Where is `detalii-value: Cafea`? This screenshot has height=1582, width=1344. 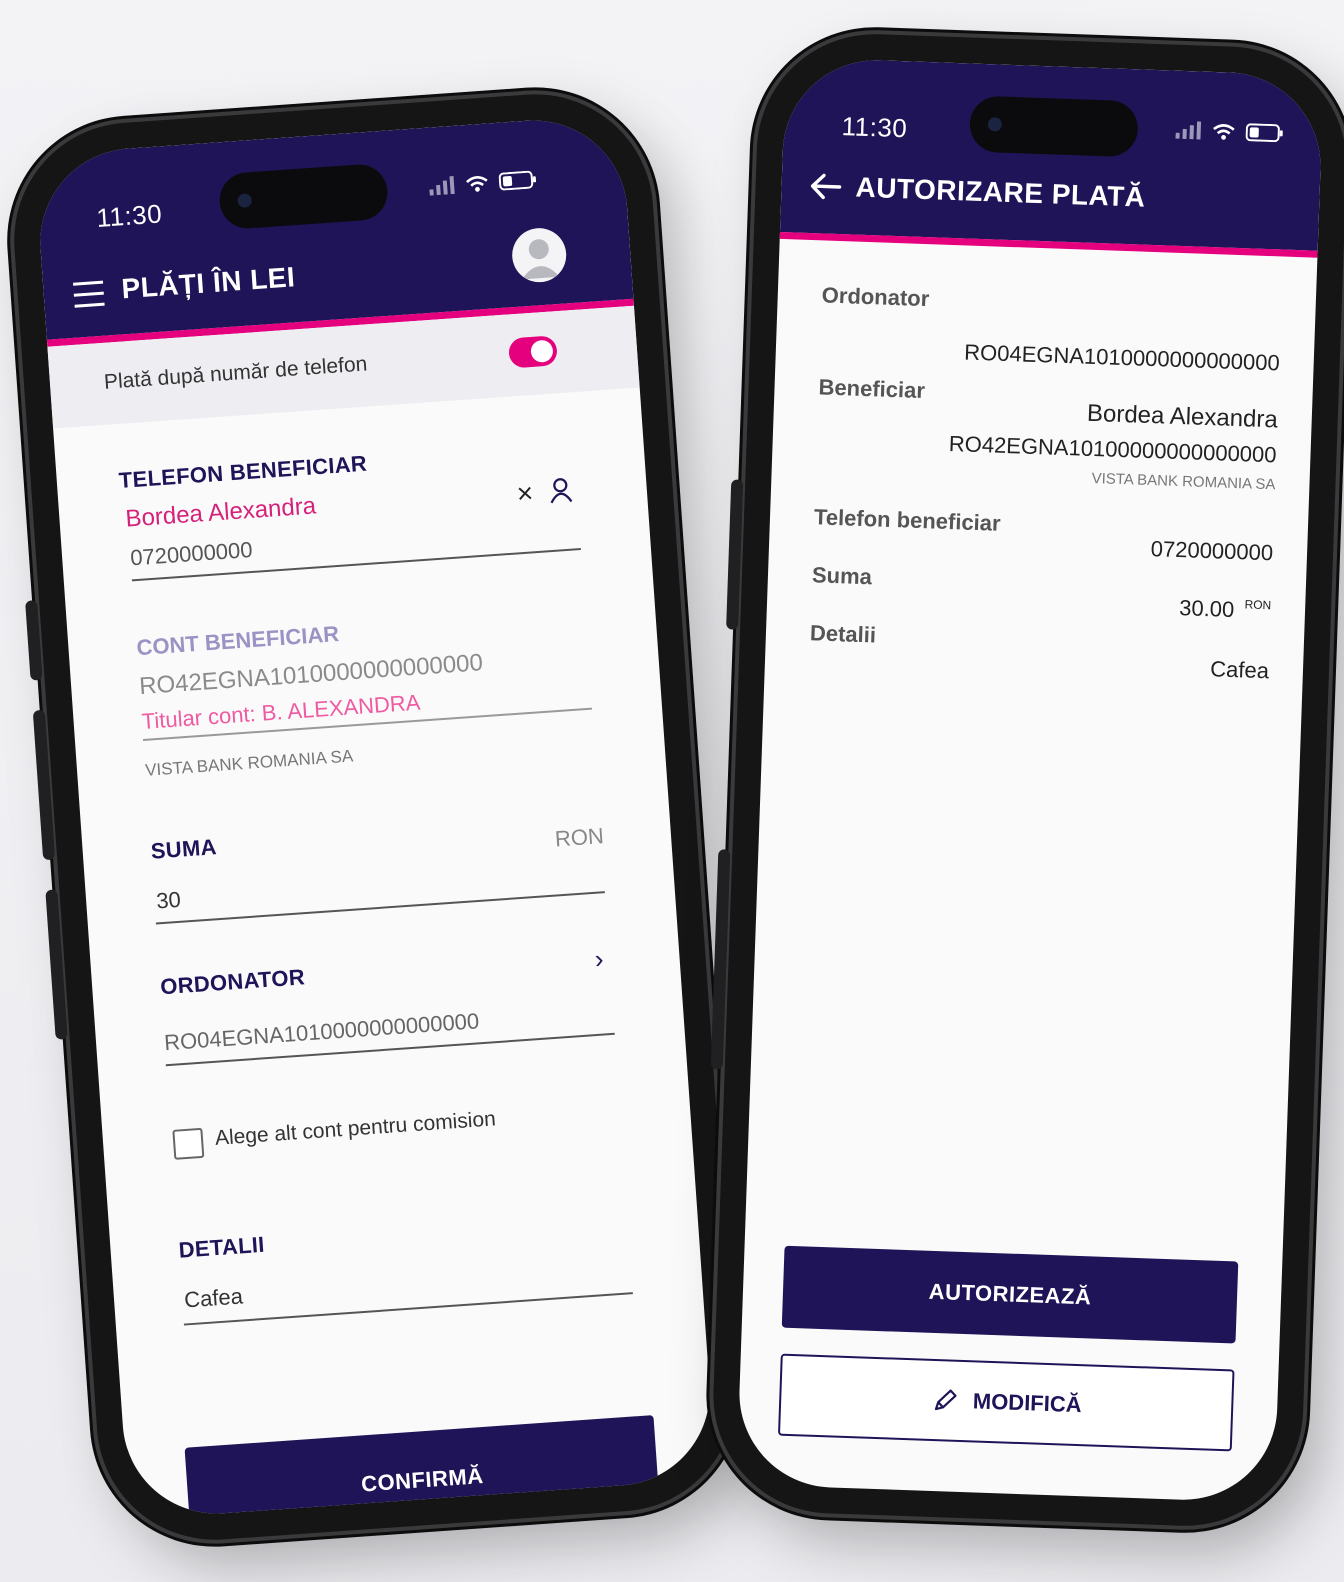 detalii-value: Cafea is located at coordinates (1239, 670).